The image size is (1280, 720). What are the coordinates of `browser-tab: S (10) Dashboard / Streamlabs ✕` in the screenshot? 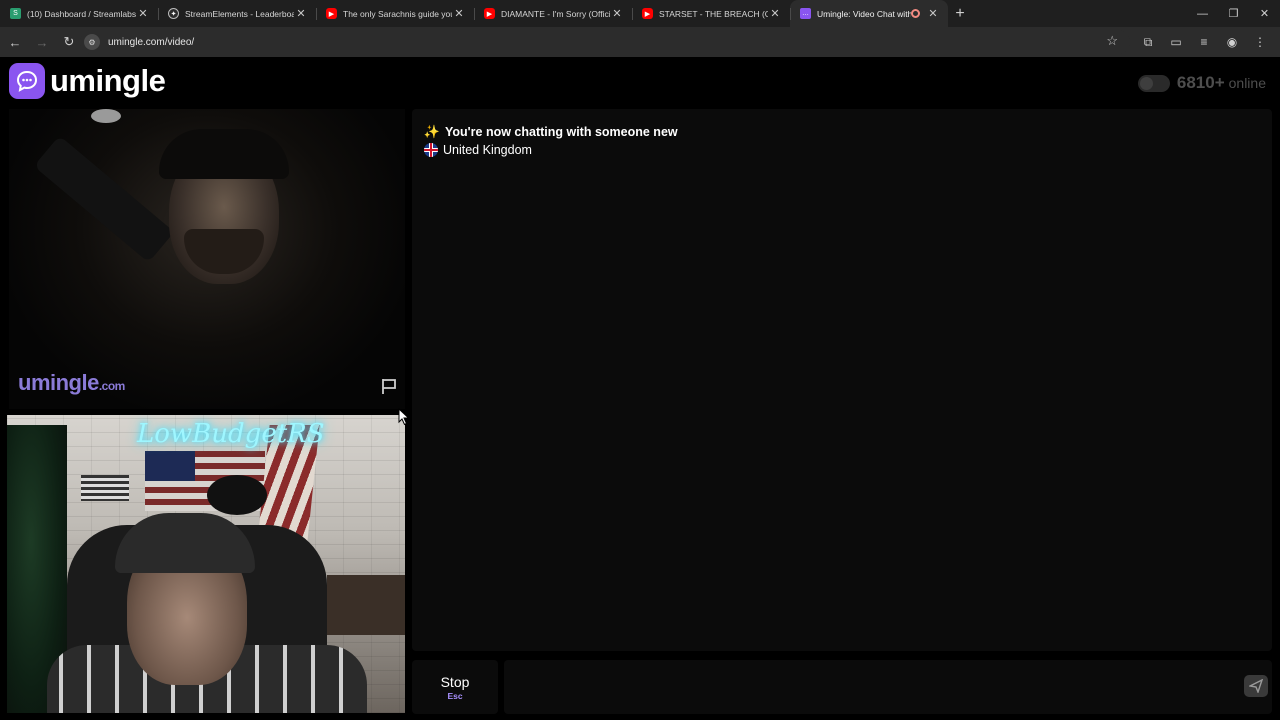 It's located at (79, 13).